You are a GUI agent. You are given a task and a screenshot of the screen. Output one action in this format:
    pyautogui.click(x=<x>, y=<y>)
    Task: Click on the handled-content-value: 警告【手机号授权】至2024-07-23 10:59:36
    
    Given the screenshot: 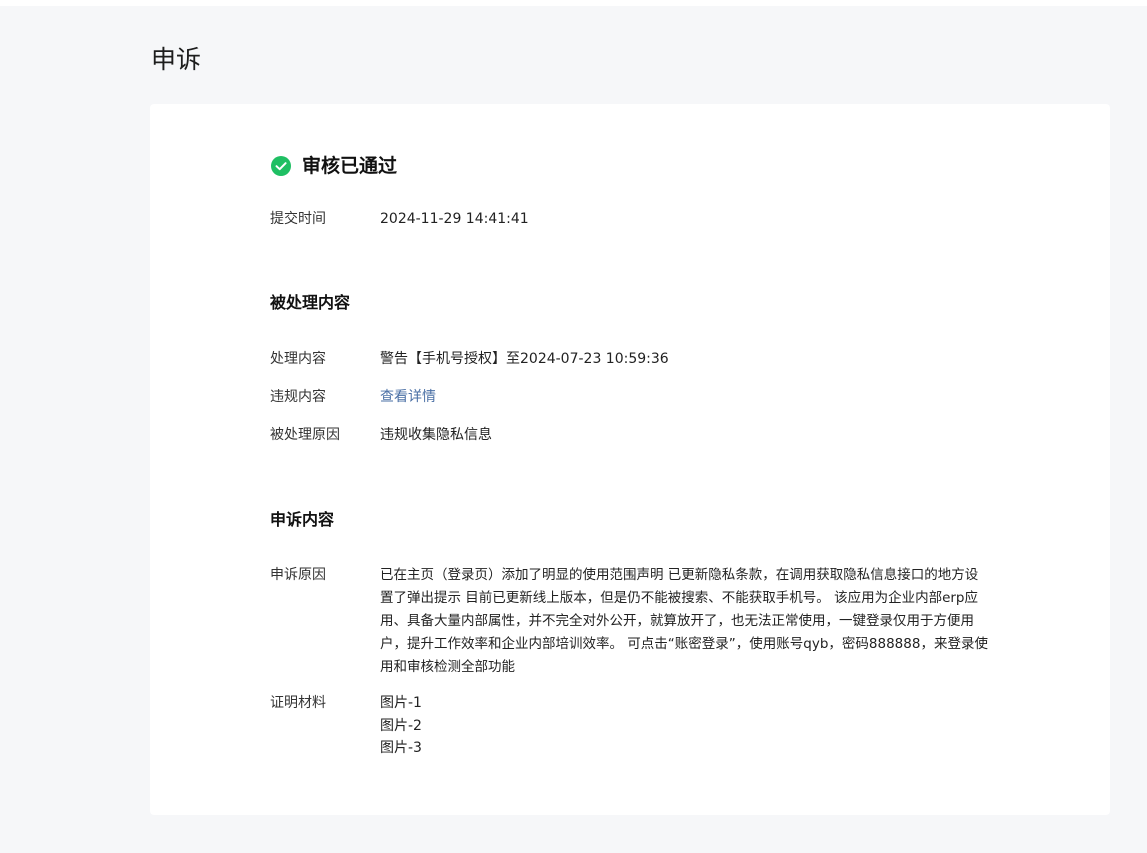 What is the action you would take?
    pyautogui.click(x=524, y=359)
    